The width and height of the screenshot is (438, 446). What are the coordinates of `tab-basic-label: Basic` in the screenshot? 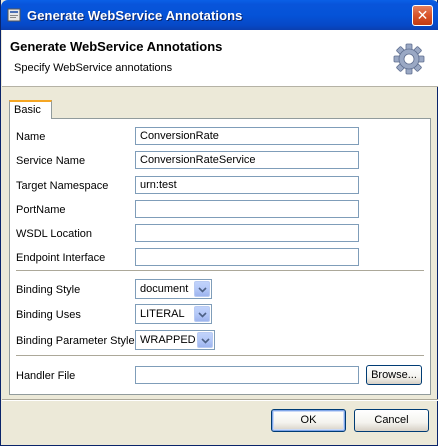 It's located at (27, 110).